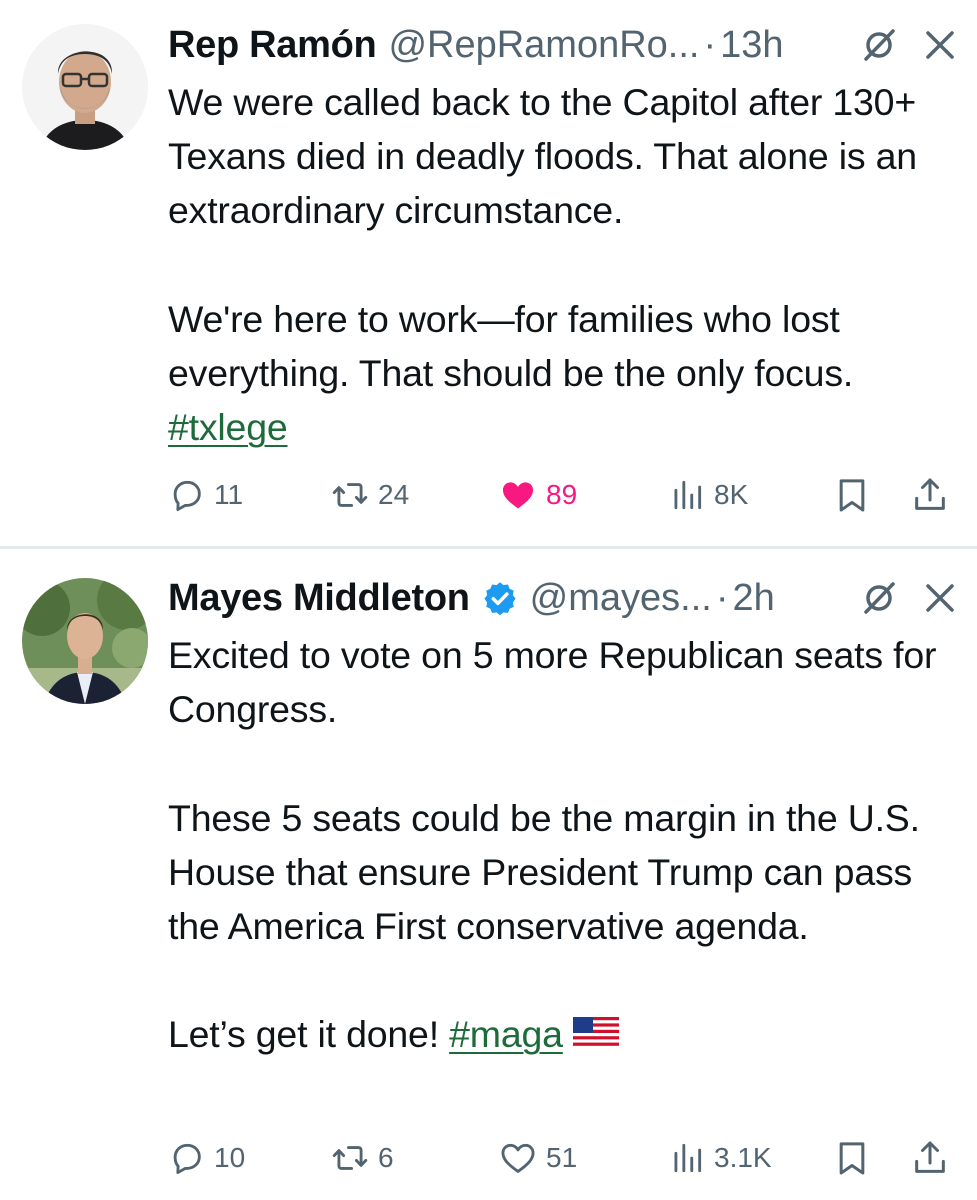 Image resolution: width=977 pixels, height=1200 pixels. Describe the element at coordinates (230, 1157) in the screenshot. I see `reply-count: 10` at that location.